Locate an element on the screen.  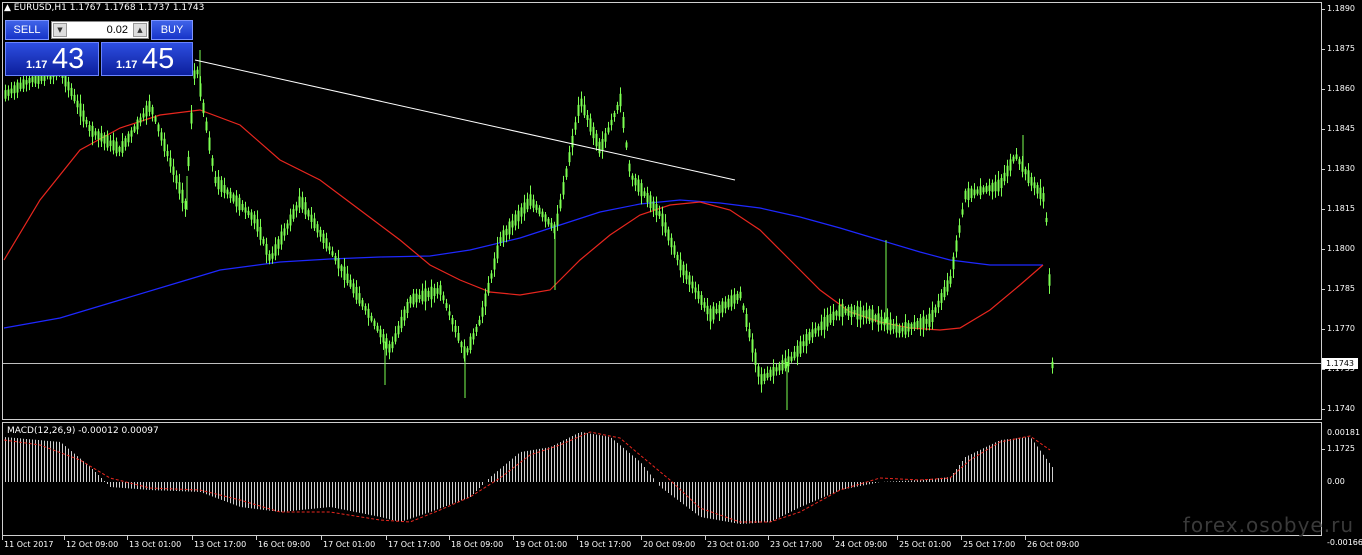
sell-button: SELL is located at coordinates (27, 30).